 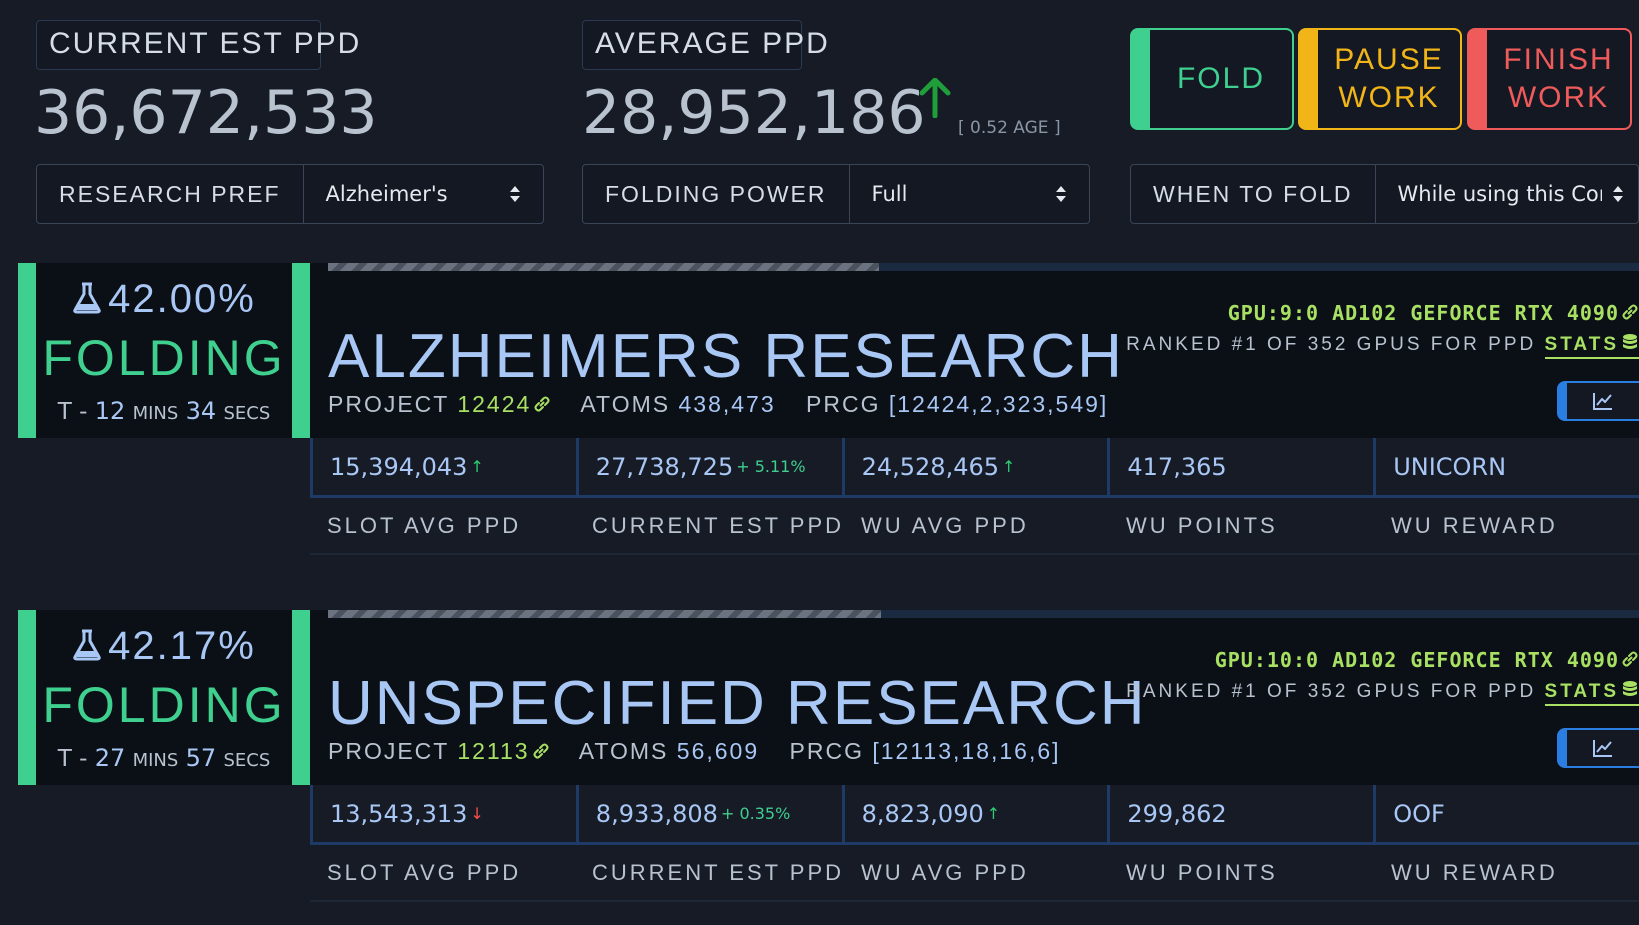 I want to click on finish-work-button: FINISH WORK, so click(x=1549, y=79).